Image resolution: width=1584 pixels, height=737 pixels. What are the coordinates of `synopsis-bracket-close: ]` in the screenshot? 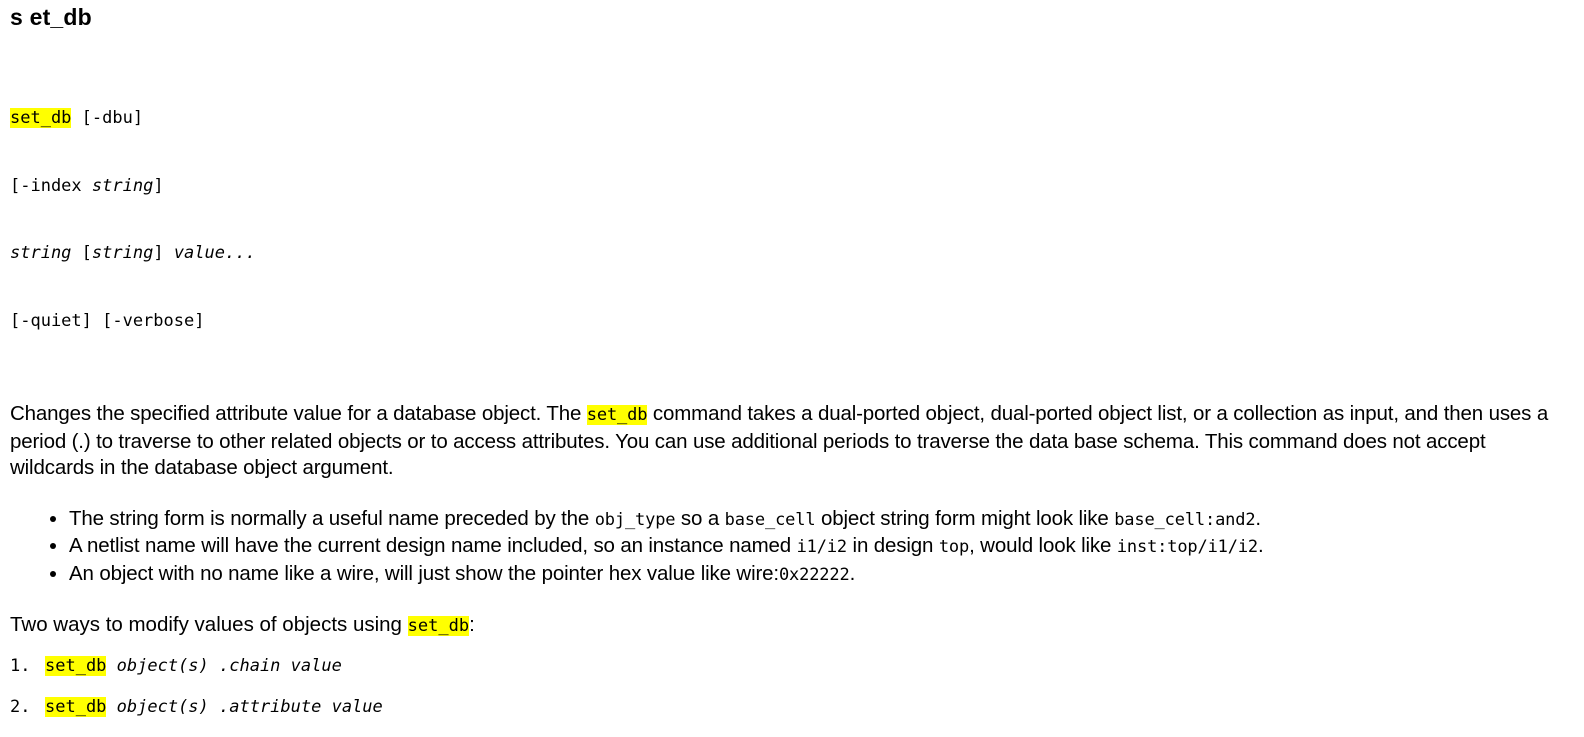 It's located at (163, 253).